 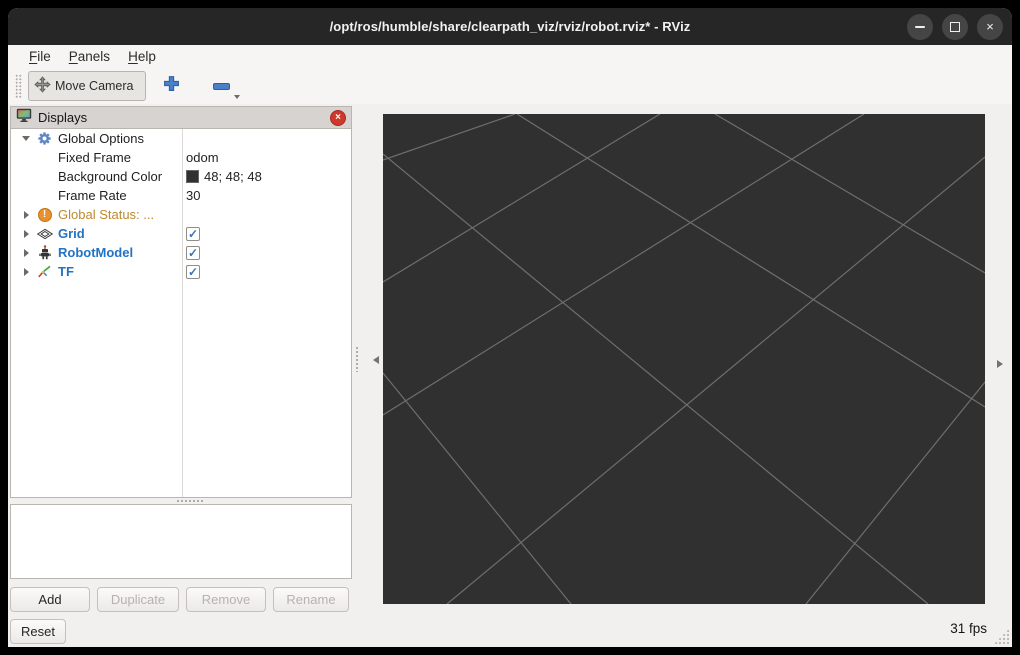 I want to click on display-label: Grid, so click(x=71, y=233).